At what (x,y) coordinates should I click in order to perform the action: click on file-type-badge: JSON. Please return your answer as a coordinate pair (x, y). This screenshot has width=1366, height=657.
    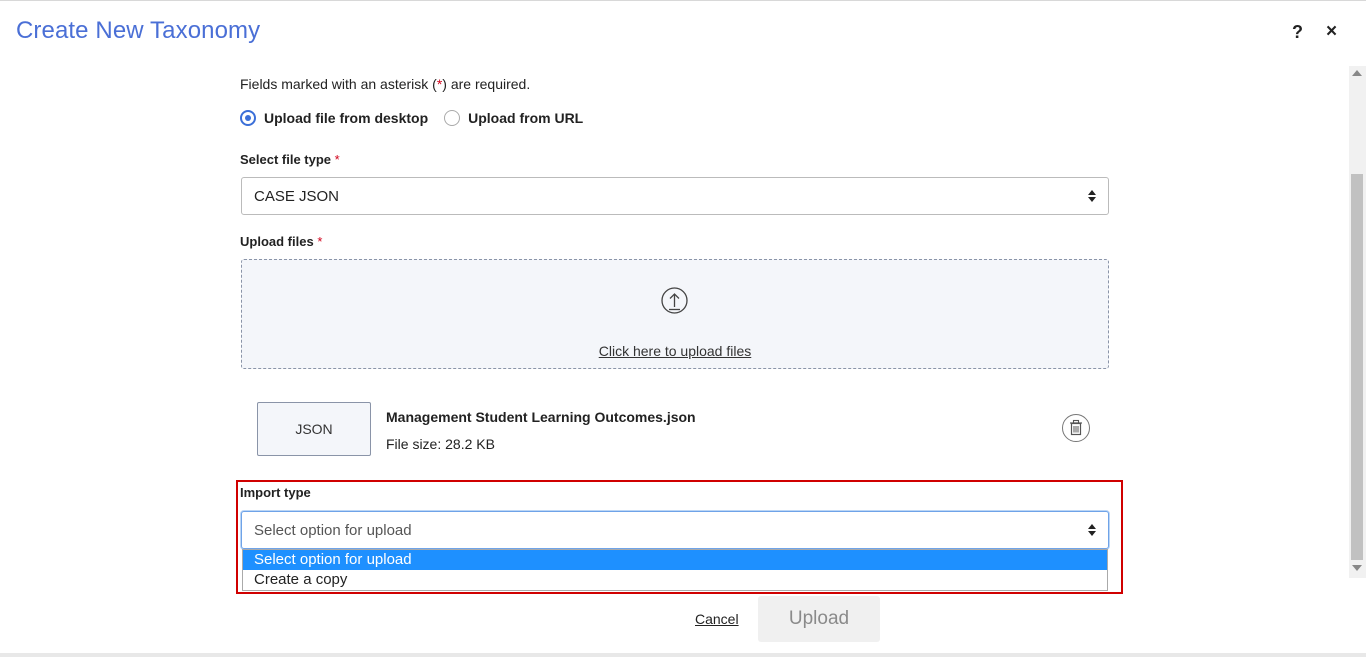
    Looking at the image, I should click on (314, 429).